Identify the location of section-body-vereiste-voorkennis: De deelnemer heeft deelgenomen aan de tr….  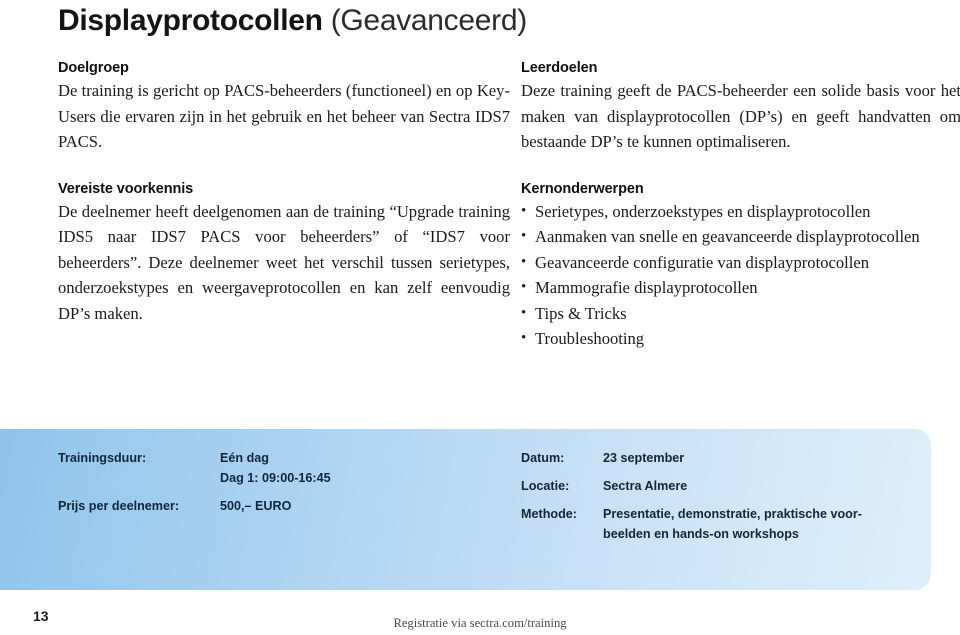
(284, 262).